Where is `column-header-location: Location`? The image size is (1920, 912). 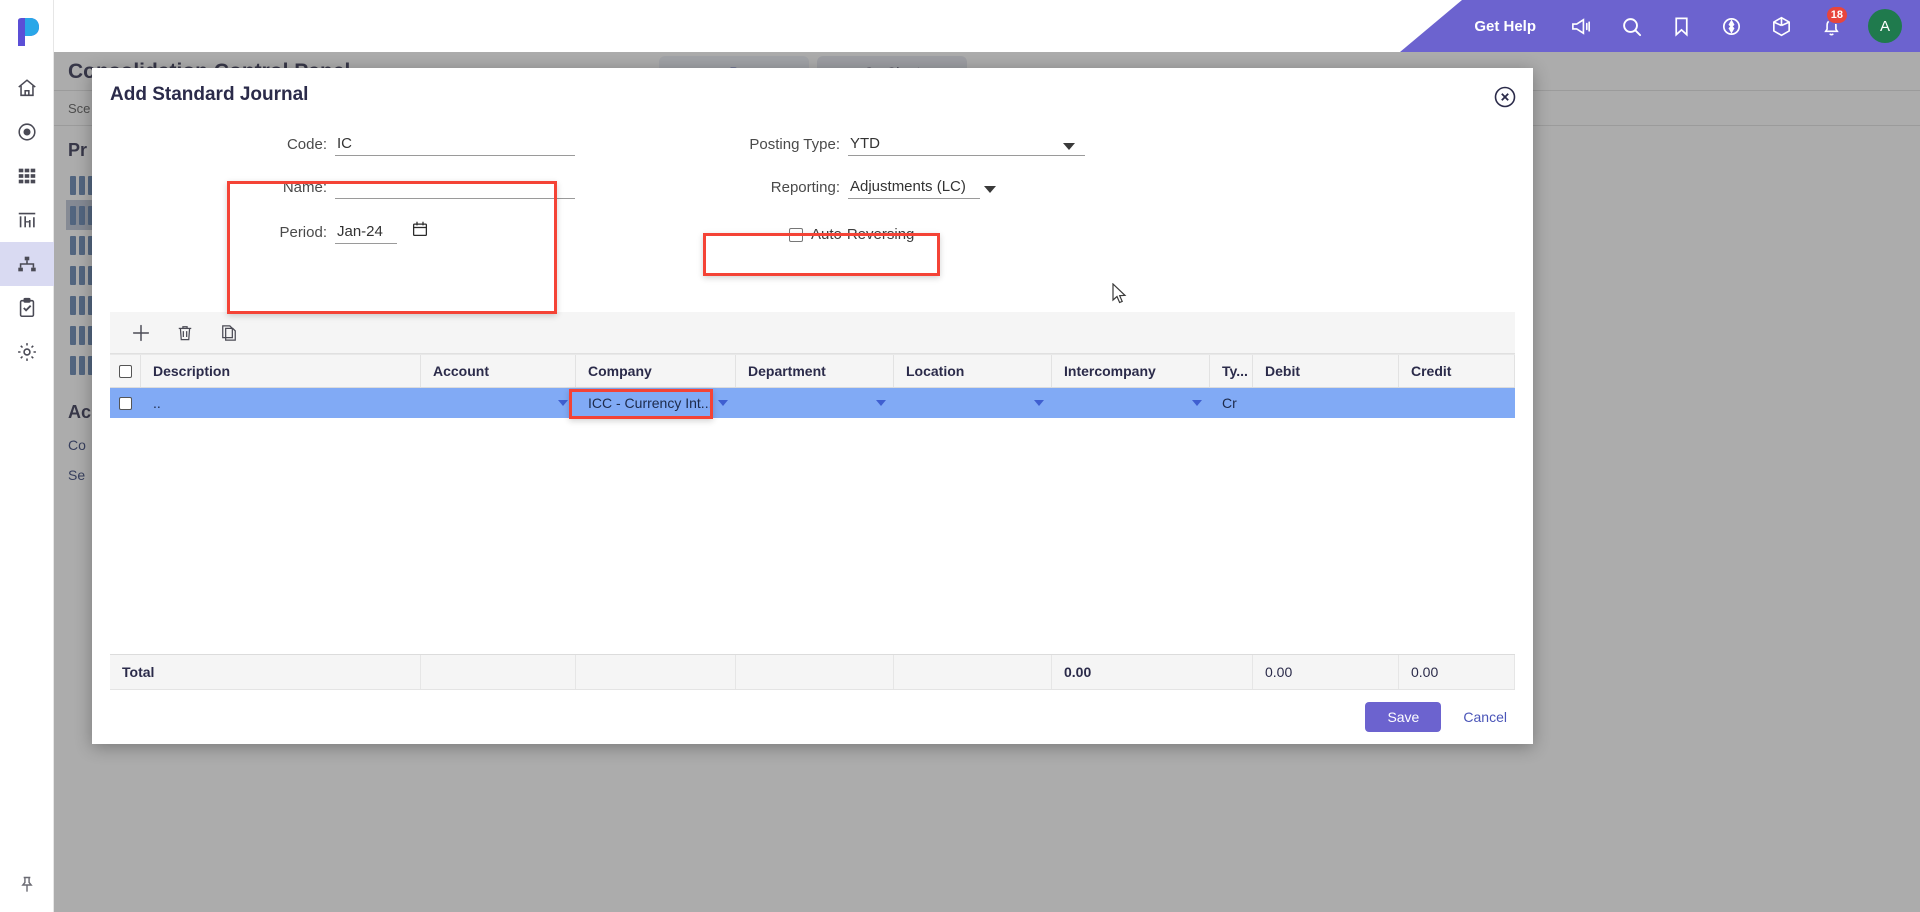 column-header-location: Location is located at coordinates (973, 371).